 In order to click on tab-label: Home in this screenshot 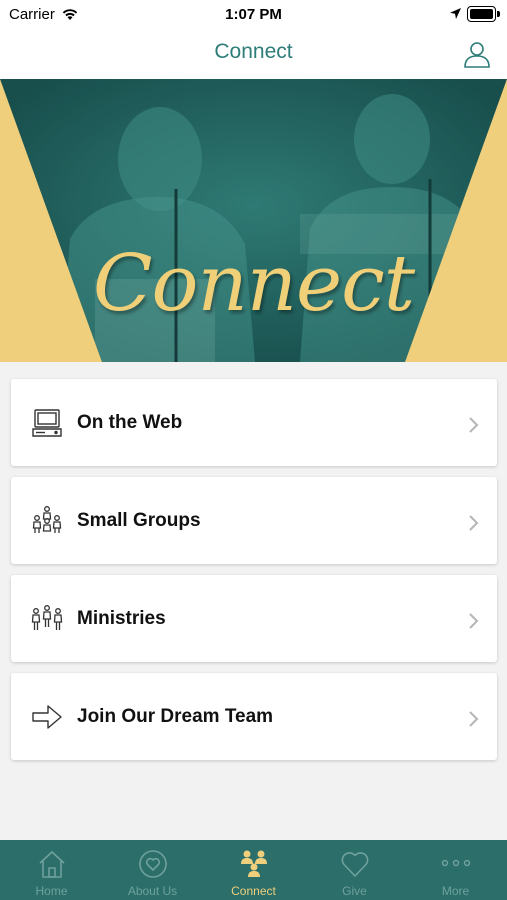, I will do `click(51, 891)`.